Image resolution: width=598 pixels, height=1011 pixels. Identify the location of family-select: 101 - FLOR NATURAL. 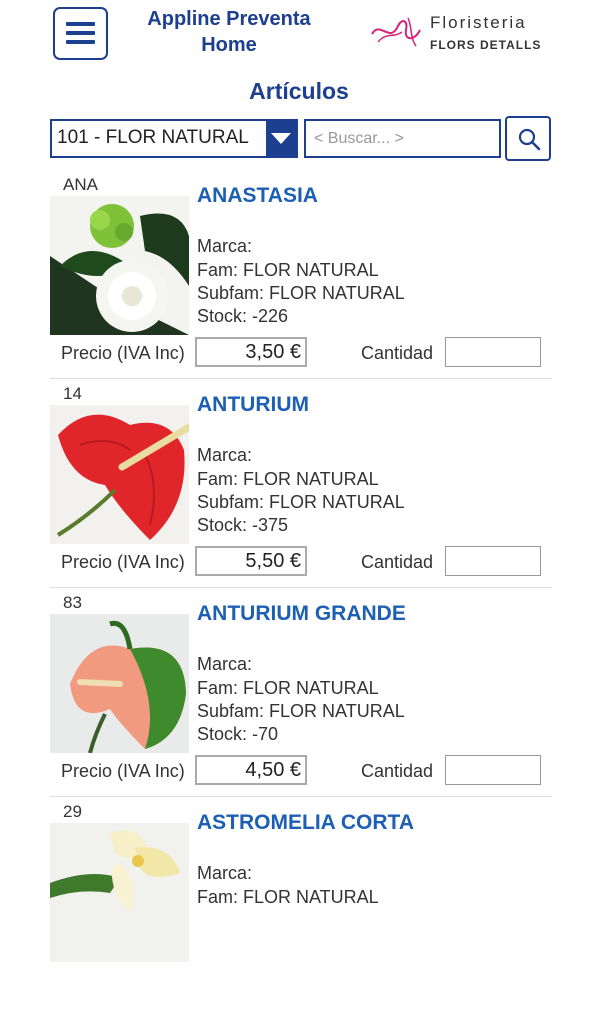
(174, 138).